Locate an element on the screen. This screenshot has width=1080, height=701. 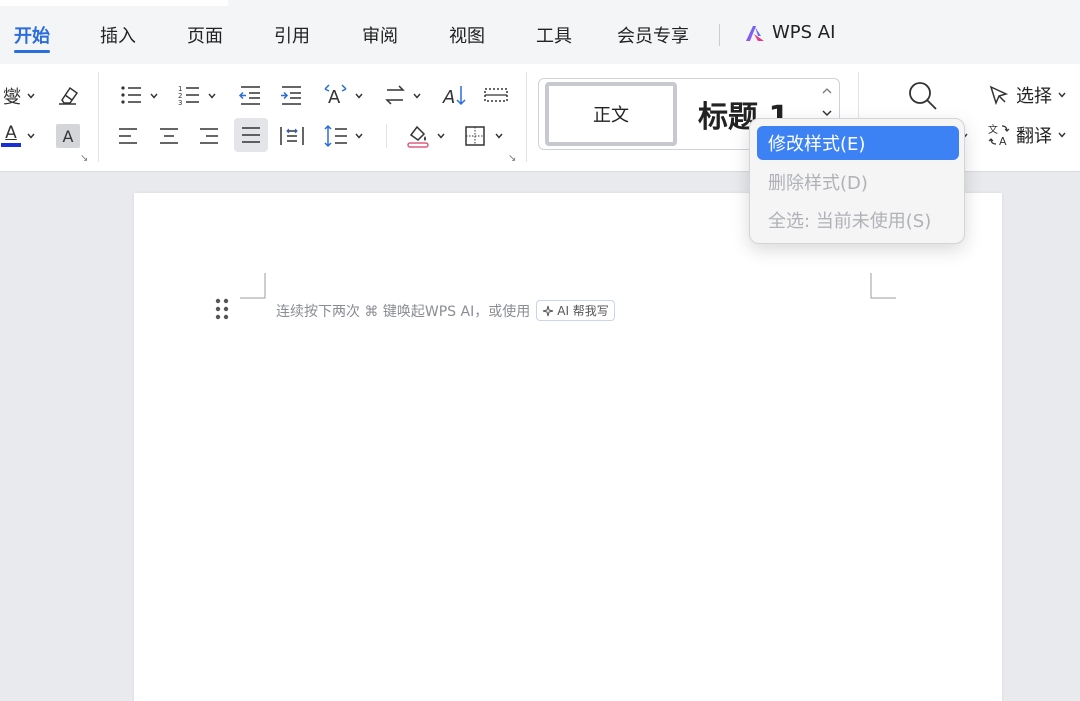
drag-handle-icon is located at coordinates (222, 309).